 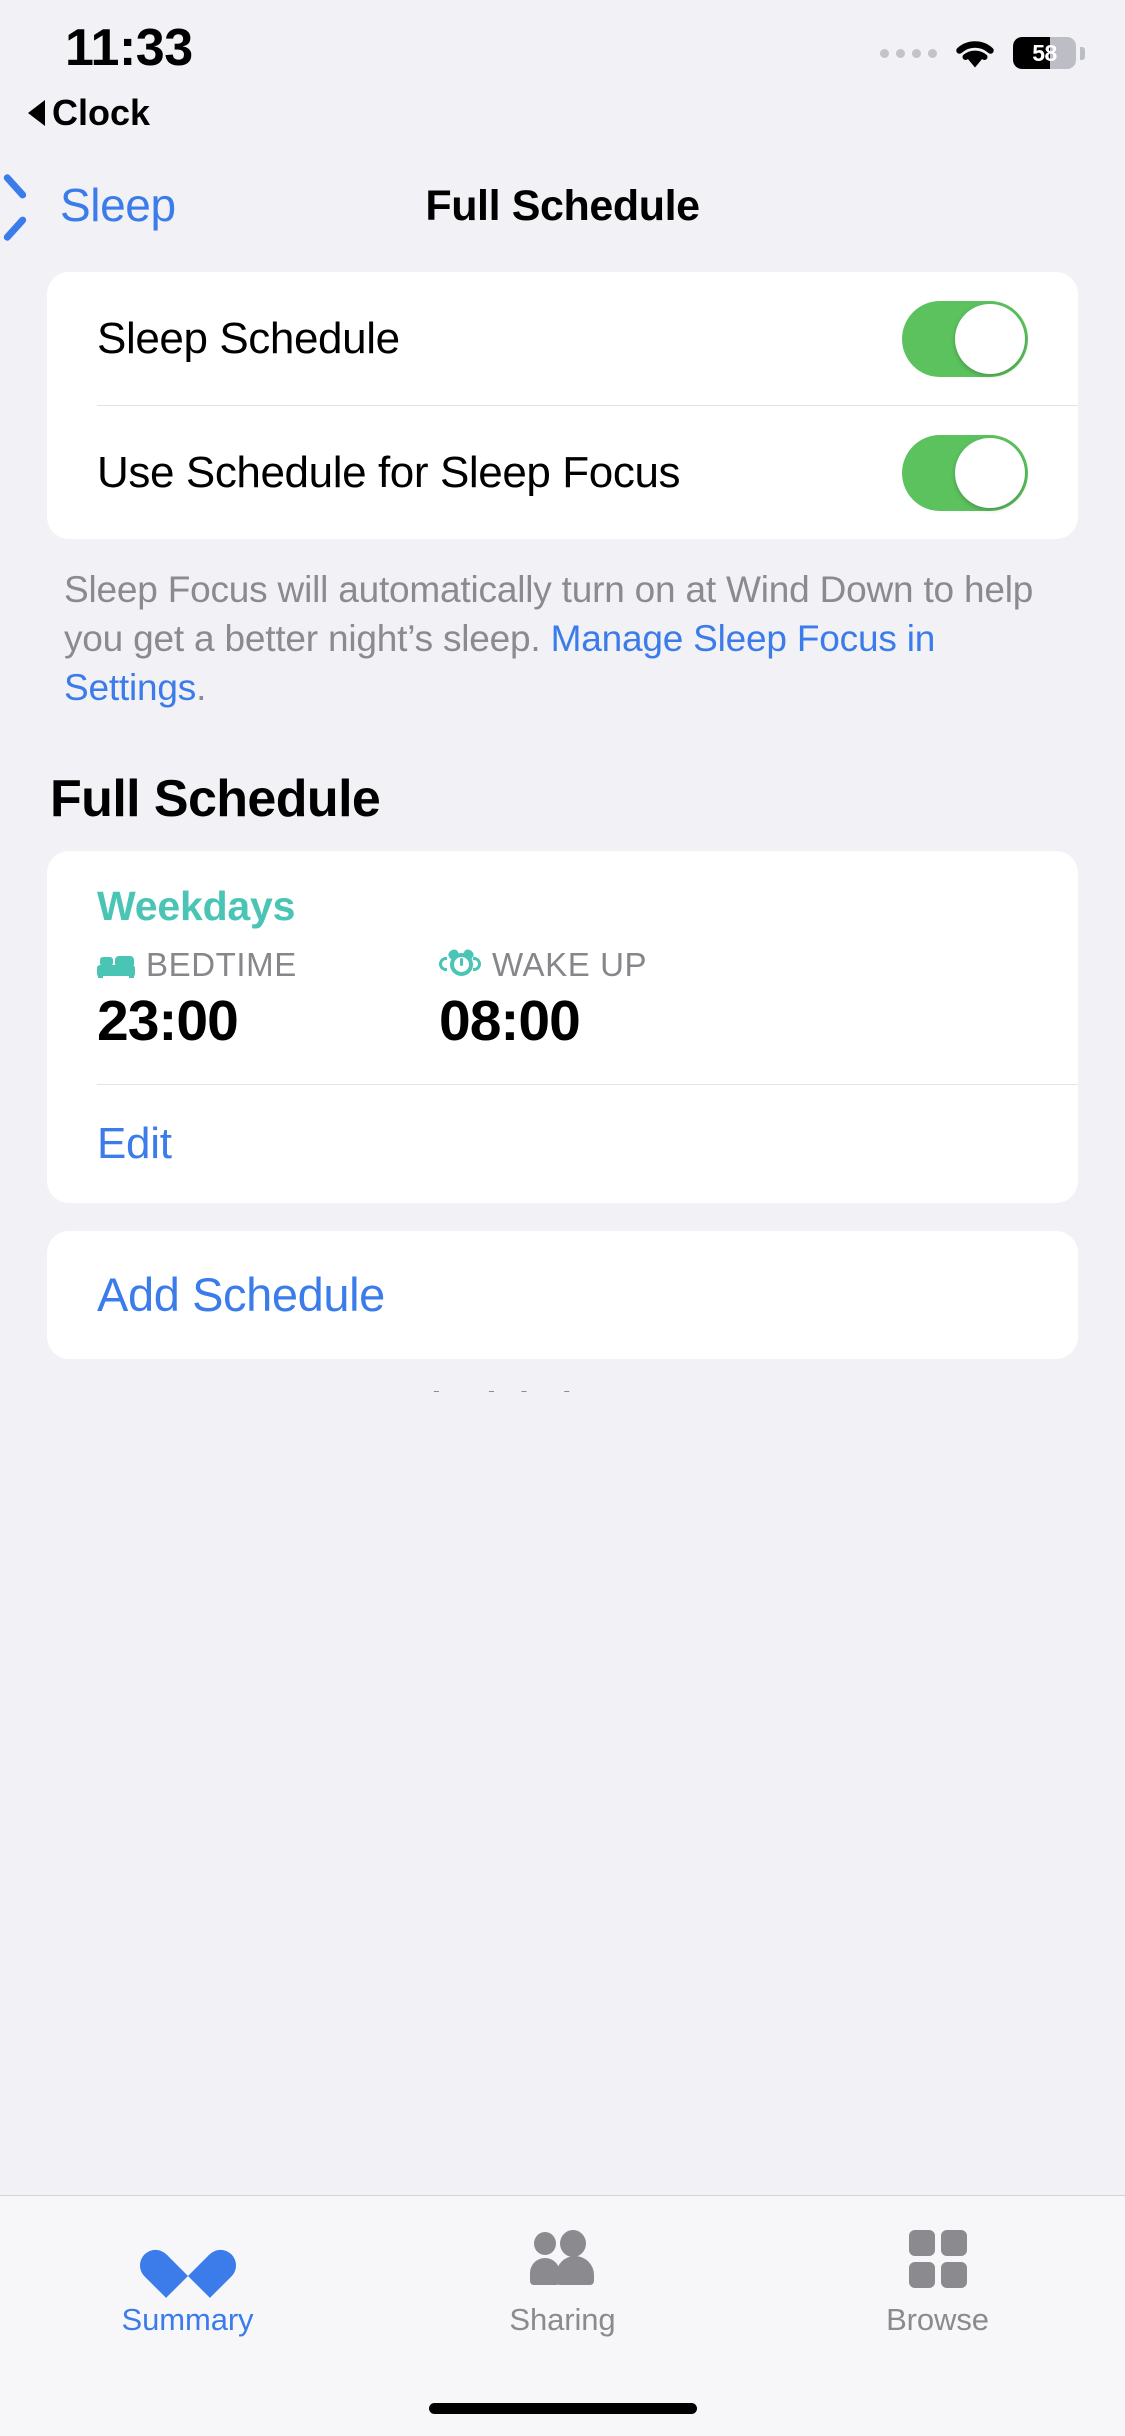 I want to click on schedule-card-body: Weekdays BEDTIME 23:00 WAKE UP 08:00, so click(x=562, y=967).